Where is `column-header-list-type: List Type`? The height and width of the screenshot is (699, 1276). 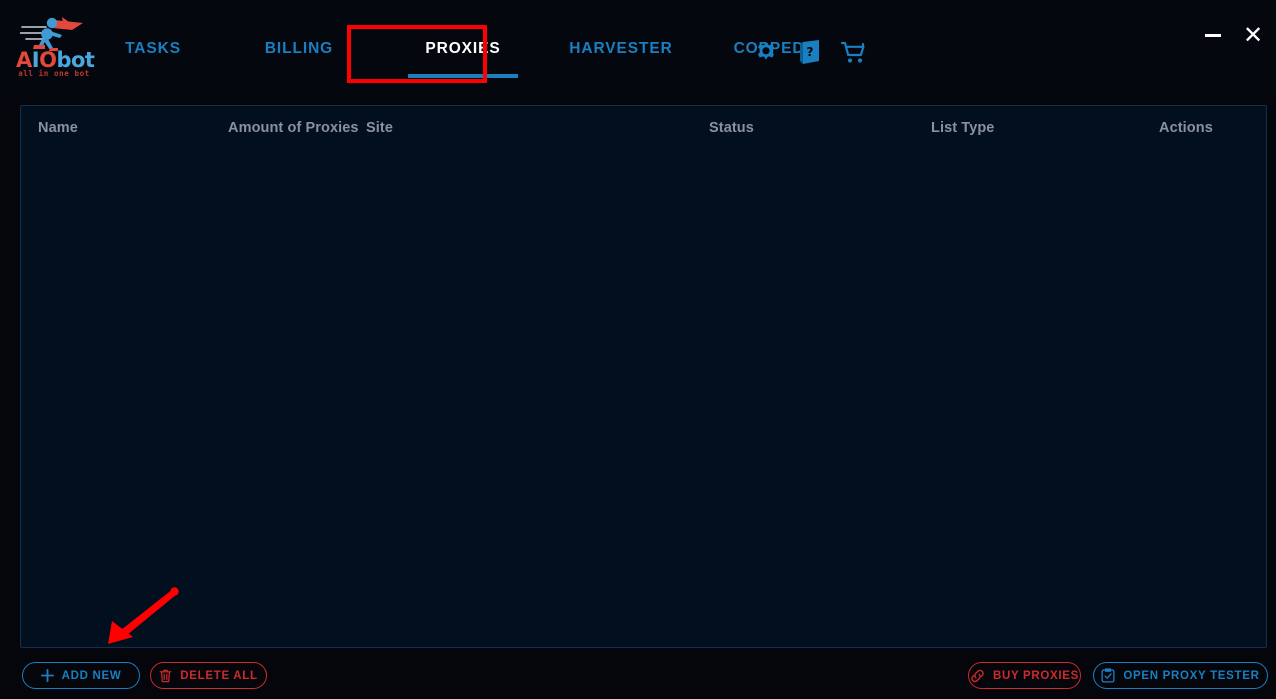
column-header-list-type: List Type is located at coordinates (962, 128).